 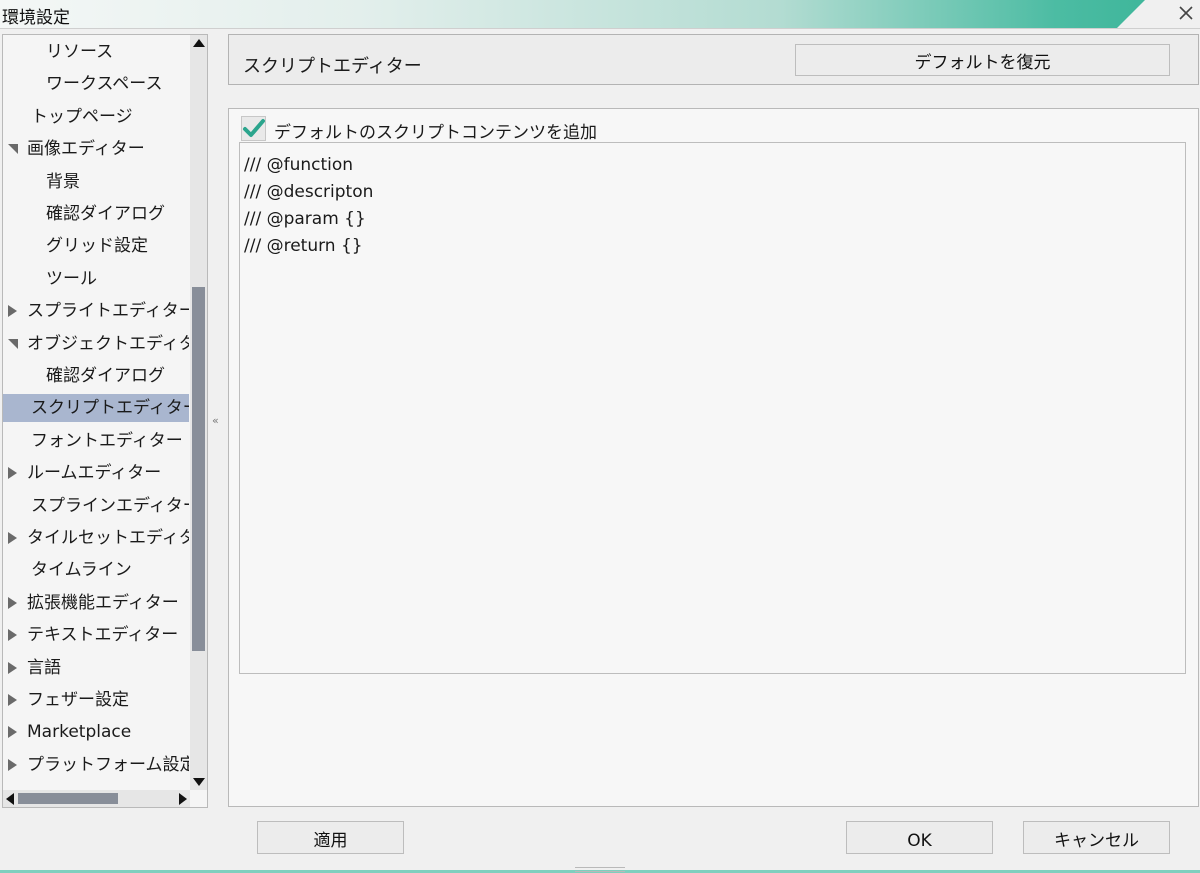 I want to click on tree-item-label: ワークスペース, so click(x=104, y=84).